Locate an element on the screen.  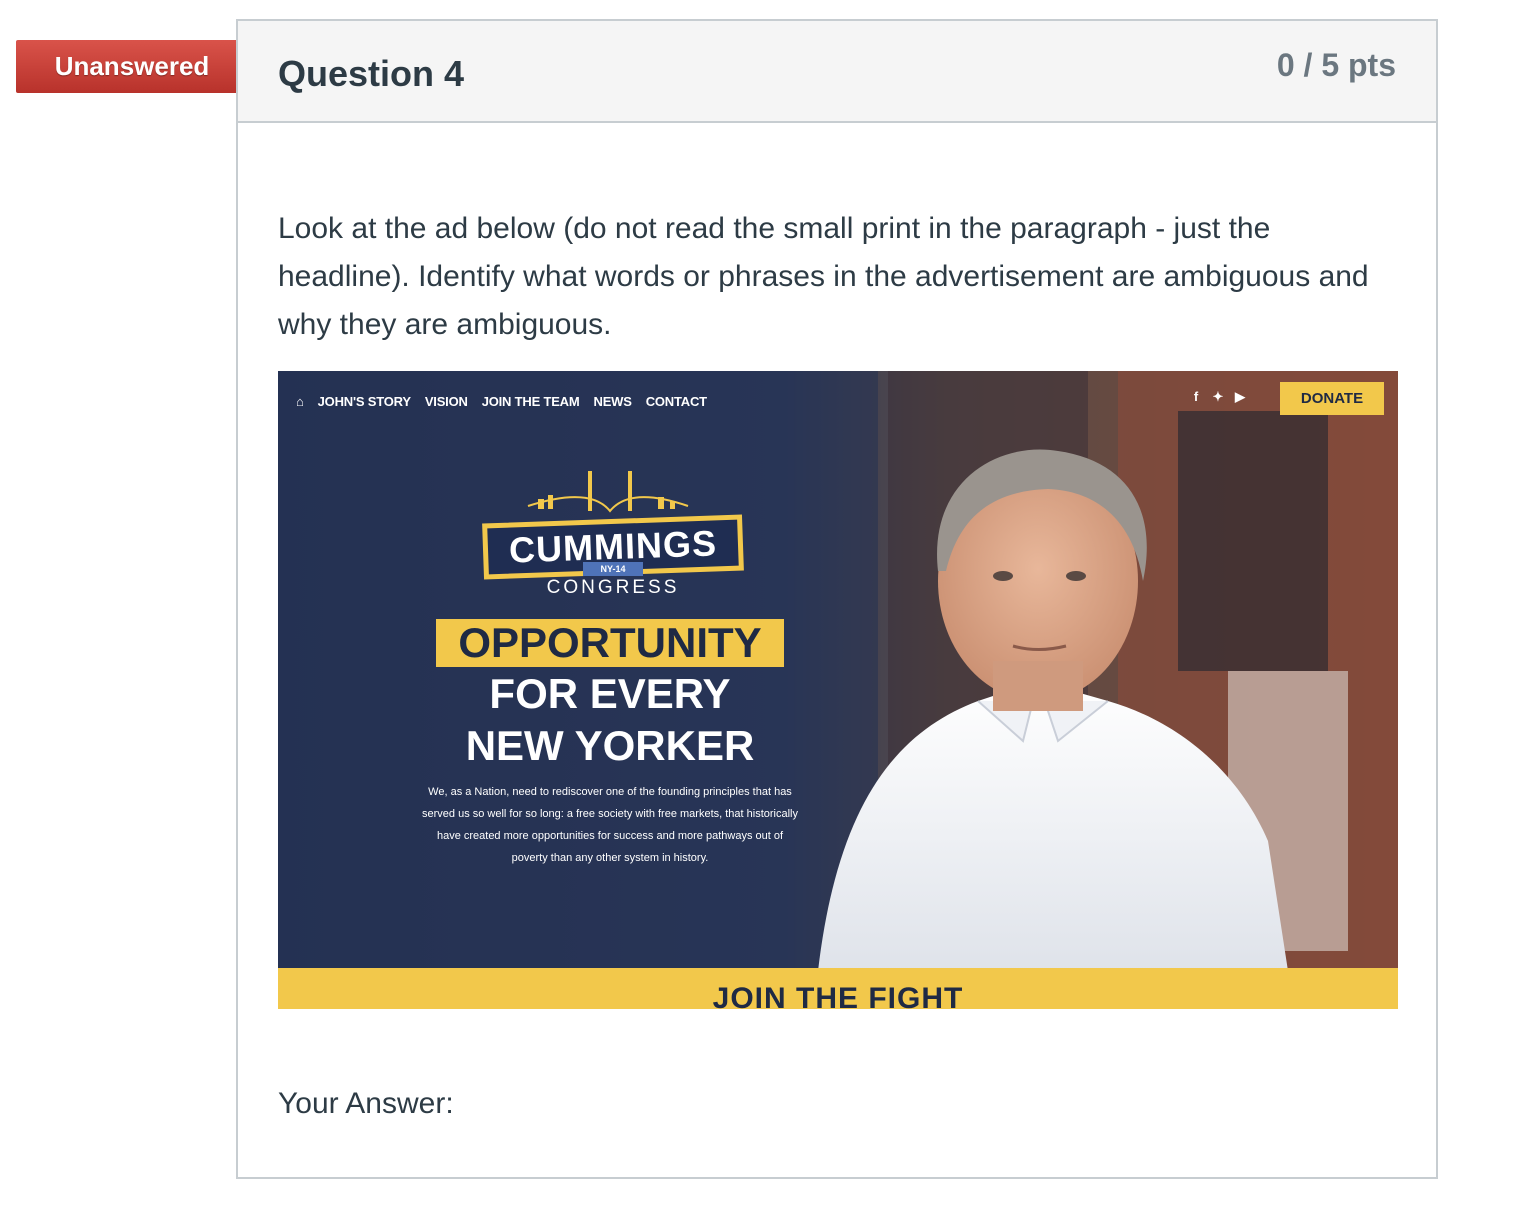
question-title: Question 4 is located at coordinates (371, 73).